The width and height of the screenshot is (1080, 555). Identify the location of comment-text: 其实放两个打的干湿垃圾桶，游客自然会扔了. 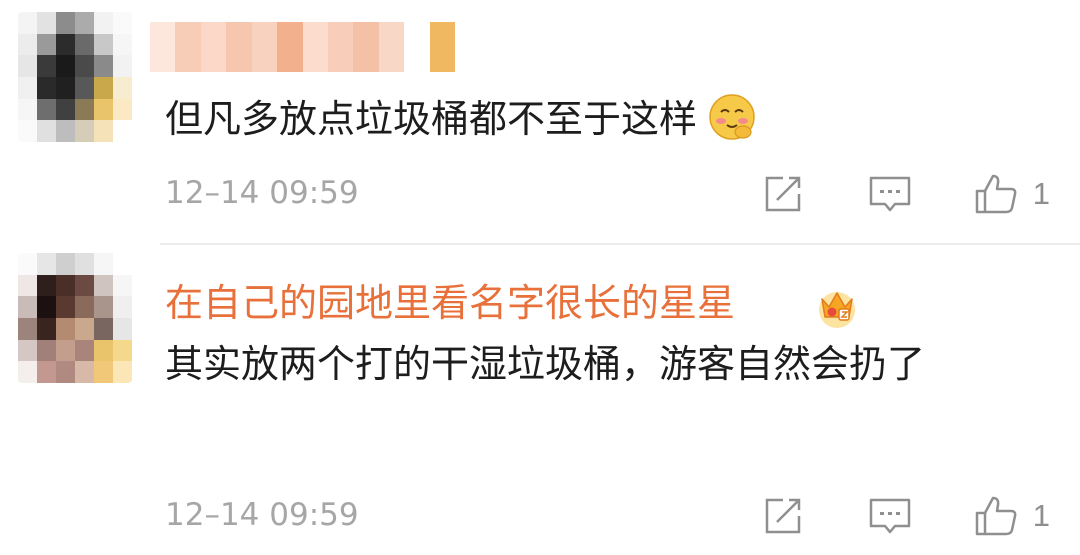
(545, 364).